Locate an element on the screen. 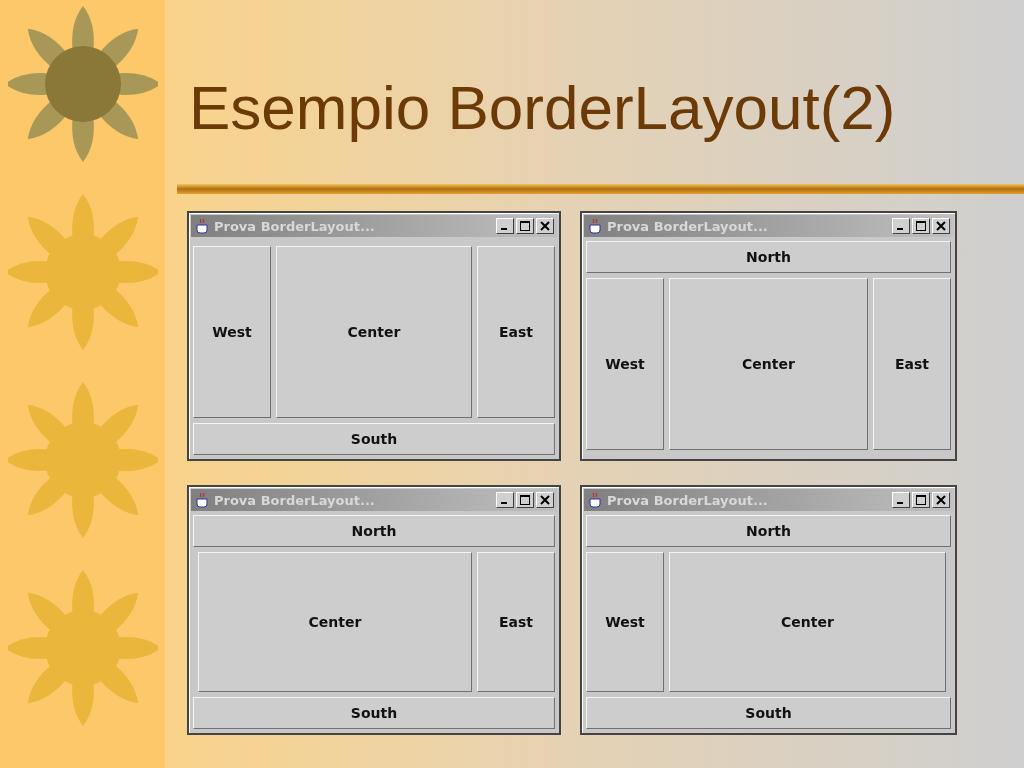  sun-ornament-icon is located at coordinates (82, 84).